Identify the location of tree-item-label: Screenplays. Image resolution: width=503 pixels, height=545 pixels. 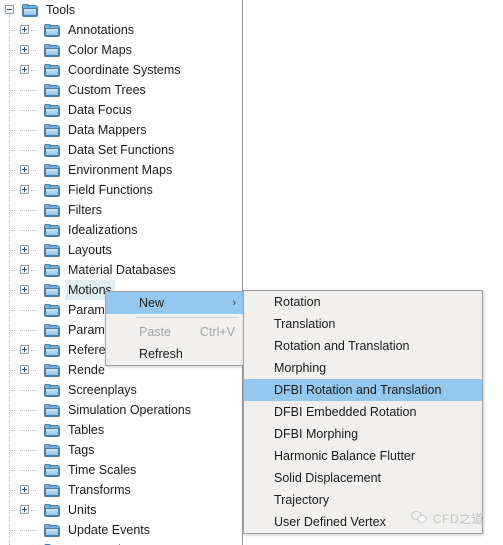
(102, 390).